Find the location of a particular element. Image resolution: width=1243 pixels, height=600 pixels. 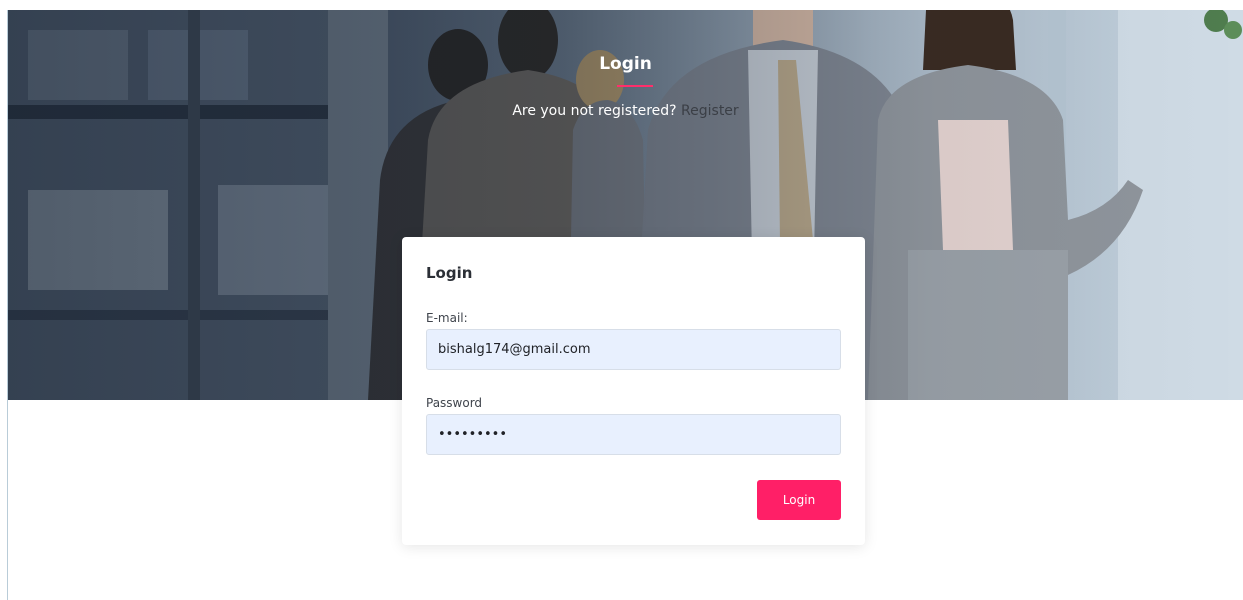

login-card-title: Login is located at coordinates (449, 273).